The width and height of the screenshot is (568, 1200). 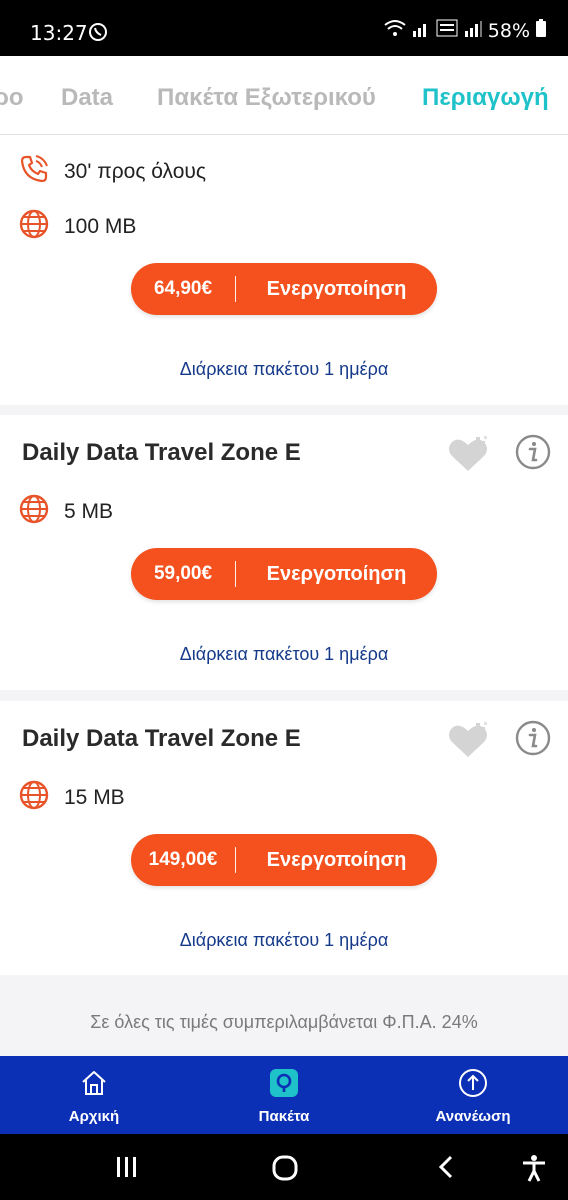 I want to click on nav-home: Αρχική, so click(x=94, y=1096).